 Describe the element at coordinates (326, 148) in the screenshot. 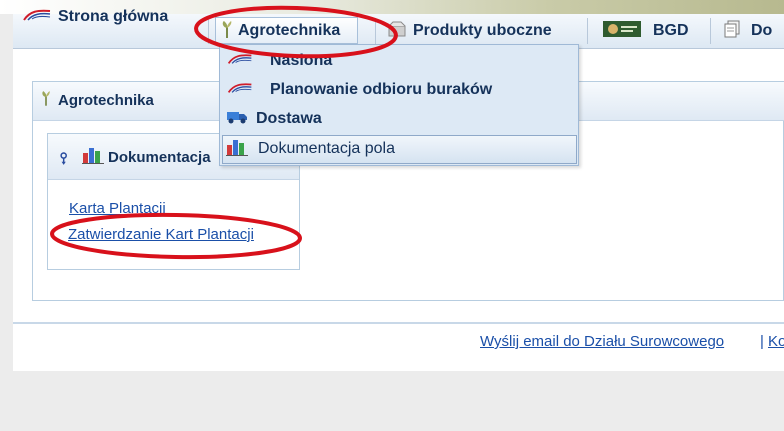

I see `dropdown-item-label: Dokumentacja pola` at that location.